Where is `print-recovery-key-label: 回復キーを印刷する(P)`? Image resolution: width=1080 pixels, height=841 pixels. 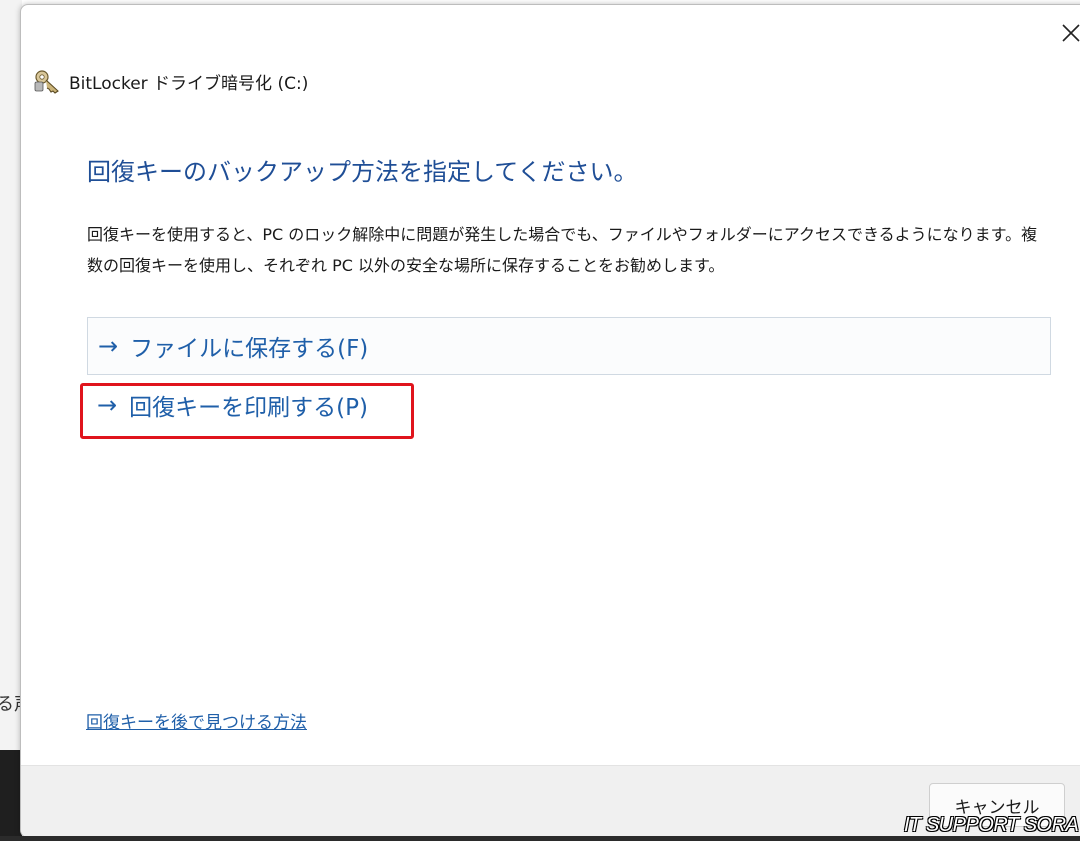 print-recovery-key-label: 回復キーを印刷する(P) is located at coordinates (248, 408).